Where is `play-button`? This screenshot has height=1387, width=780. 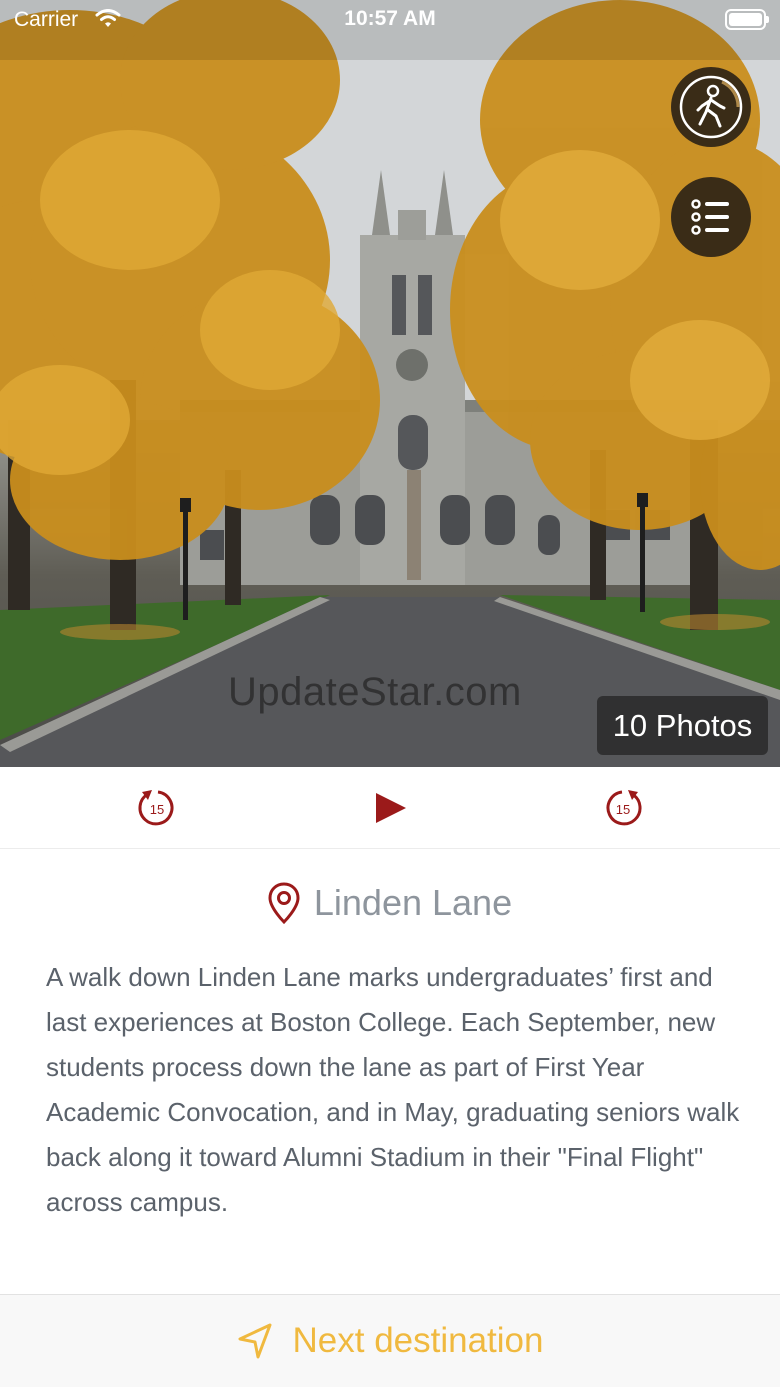 play-button is located at coordinates (389, 808).